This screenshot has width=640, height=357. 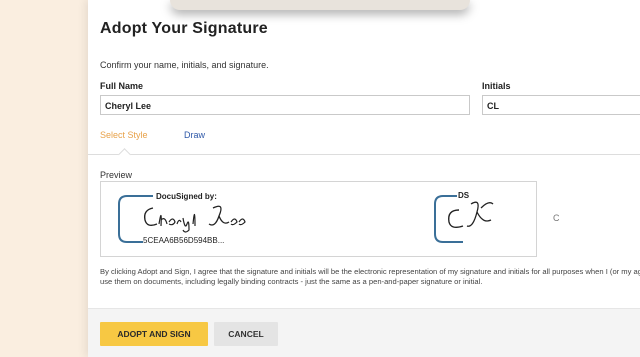 I want to click on tab-divider, so click(x=364, y=154).